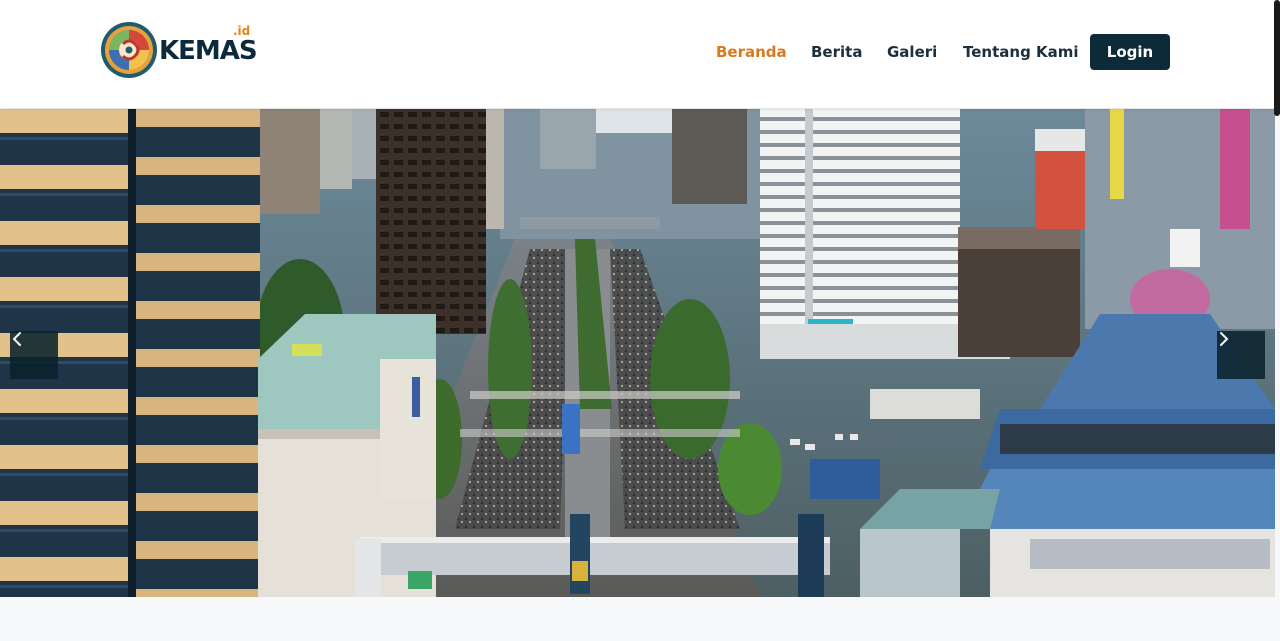  I want to click on chevron-right-icon, so click(1224, 339).